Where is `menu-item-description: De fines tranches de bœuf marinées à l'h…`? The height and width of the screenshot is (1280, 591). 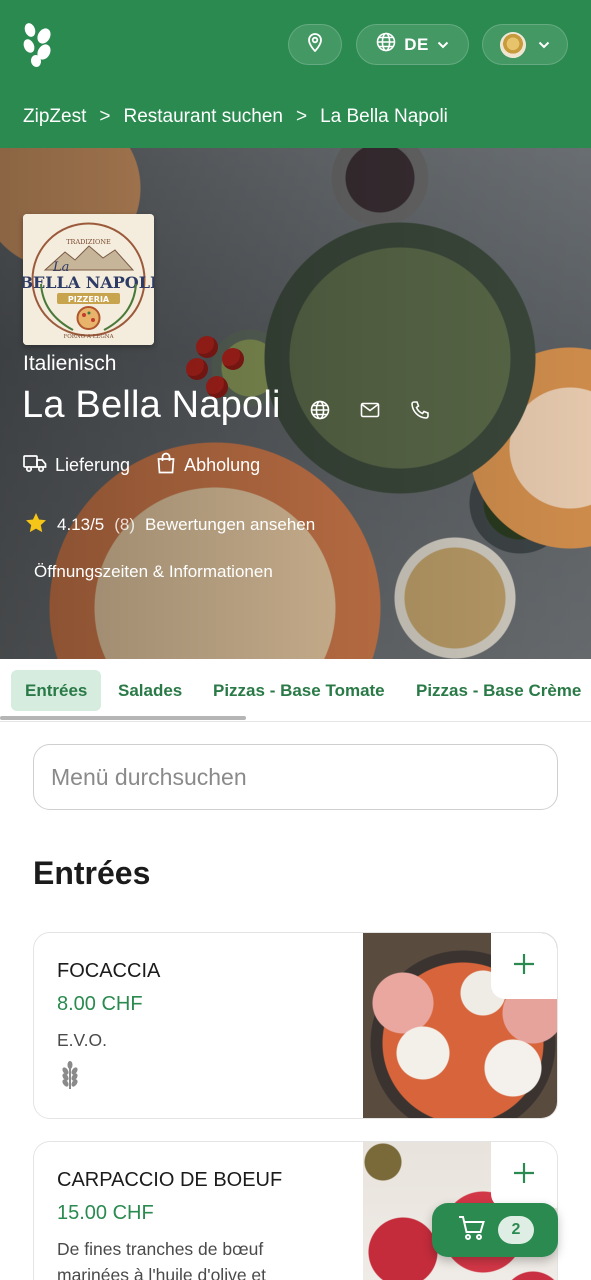
menu-item-description: De fines tranches de bœuf marinées à l'h… is located at coordinates (162, 1259).